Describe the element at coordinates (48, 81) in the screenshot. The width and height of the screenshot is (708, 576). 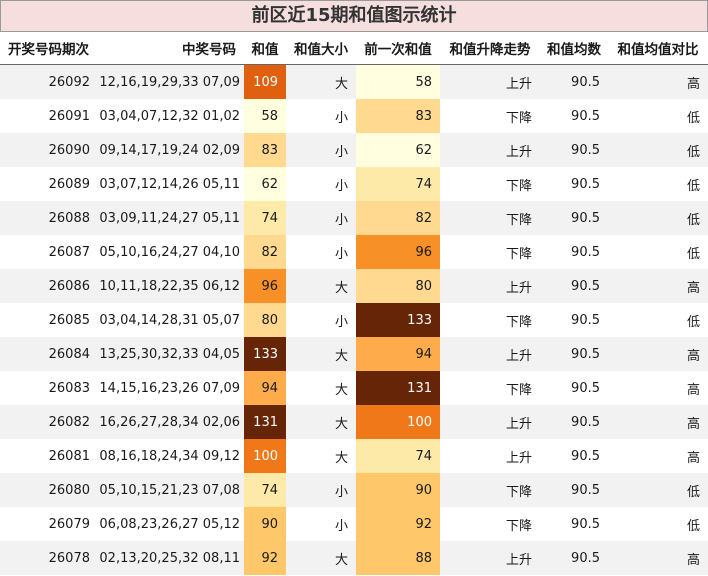
I see `draw-issue-cell: 26092` at that location.